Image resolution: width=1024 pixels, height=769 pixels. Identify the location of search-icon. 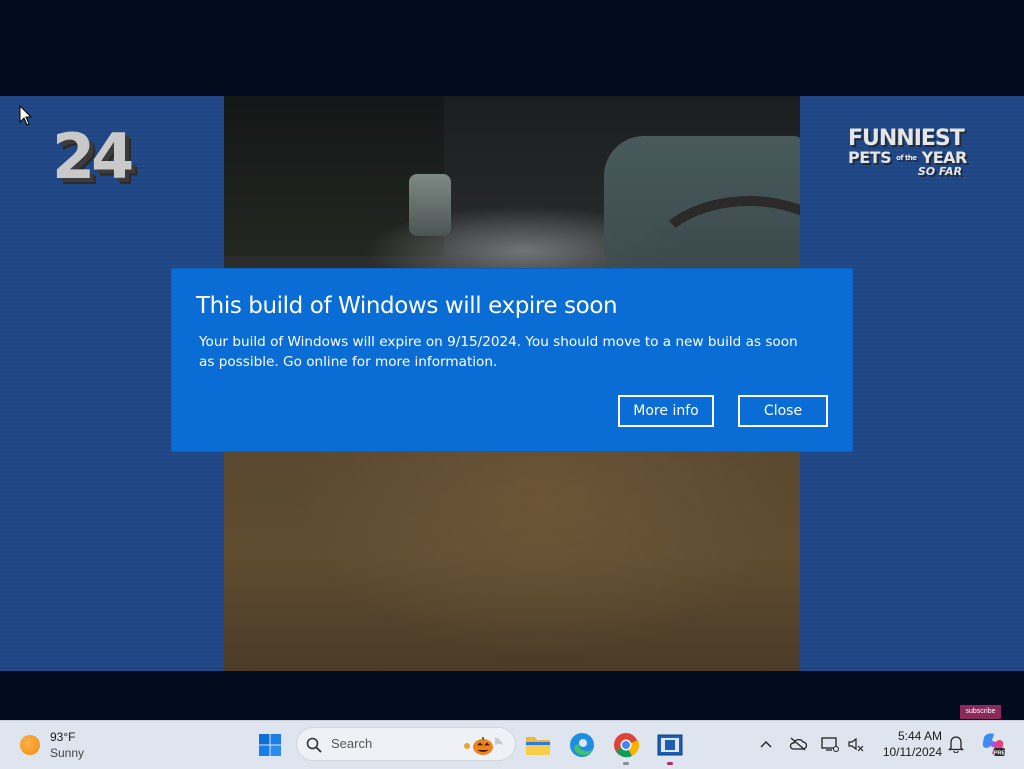
(314, 745).